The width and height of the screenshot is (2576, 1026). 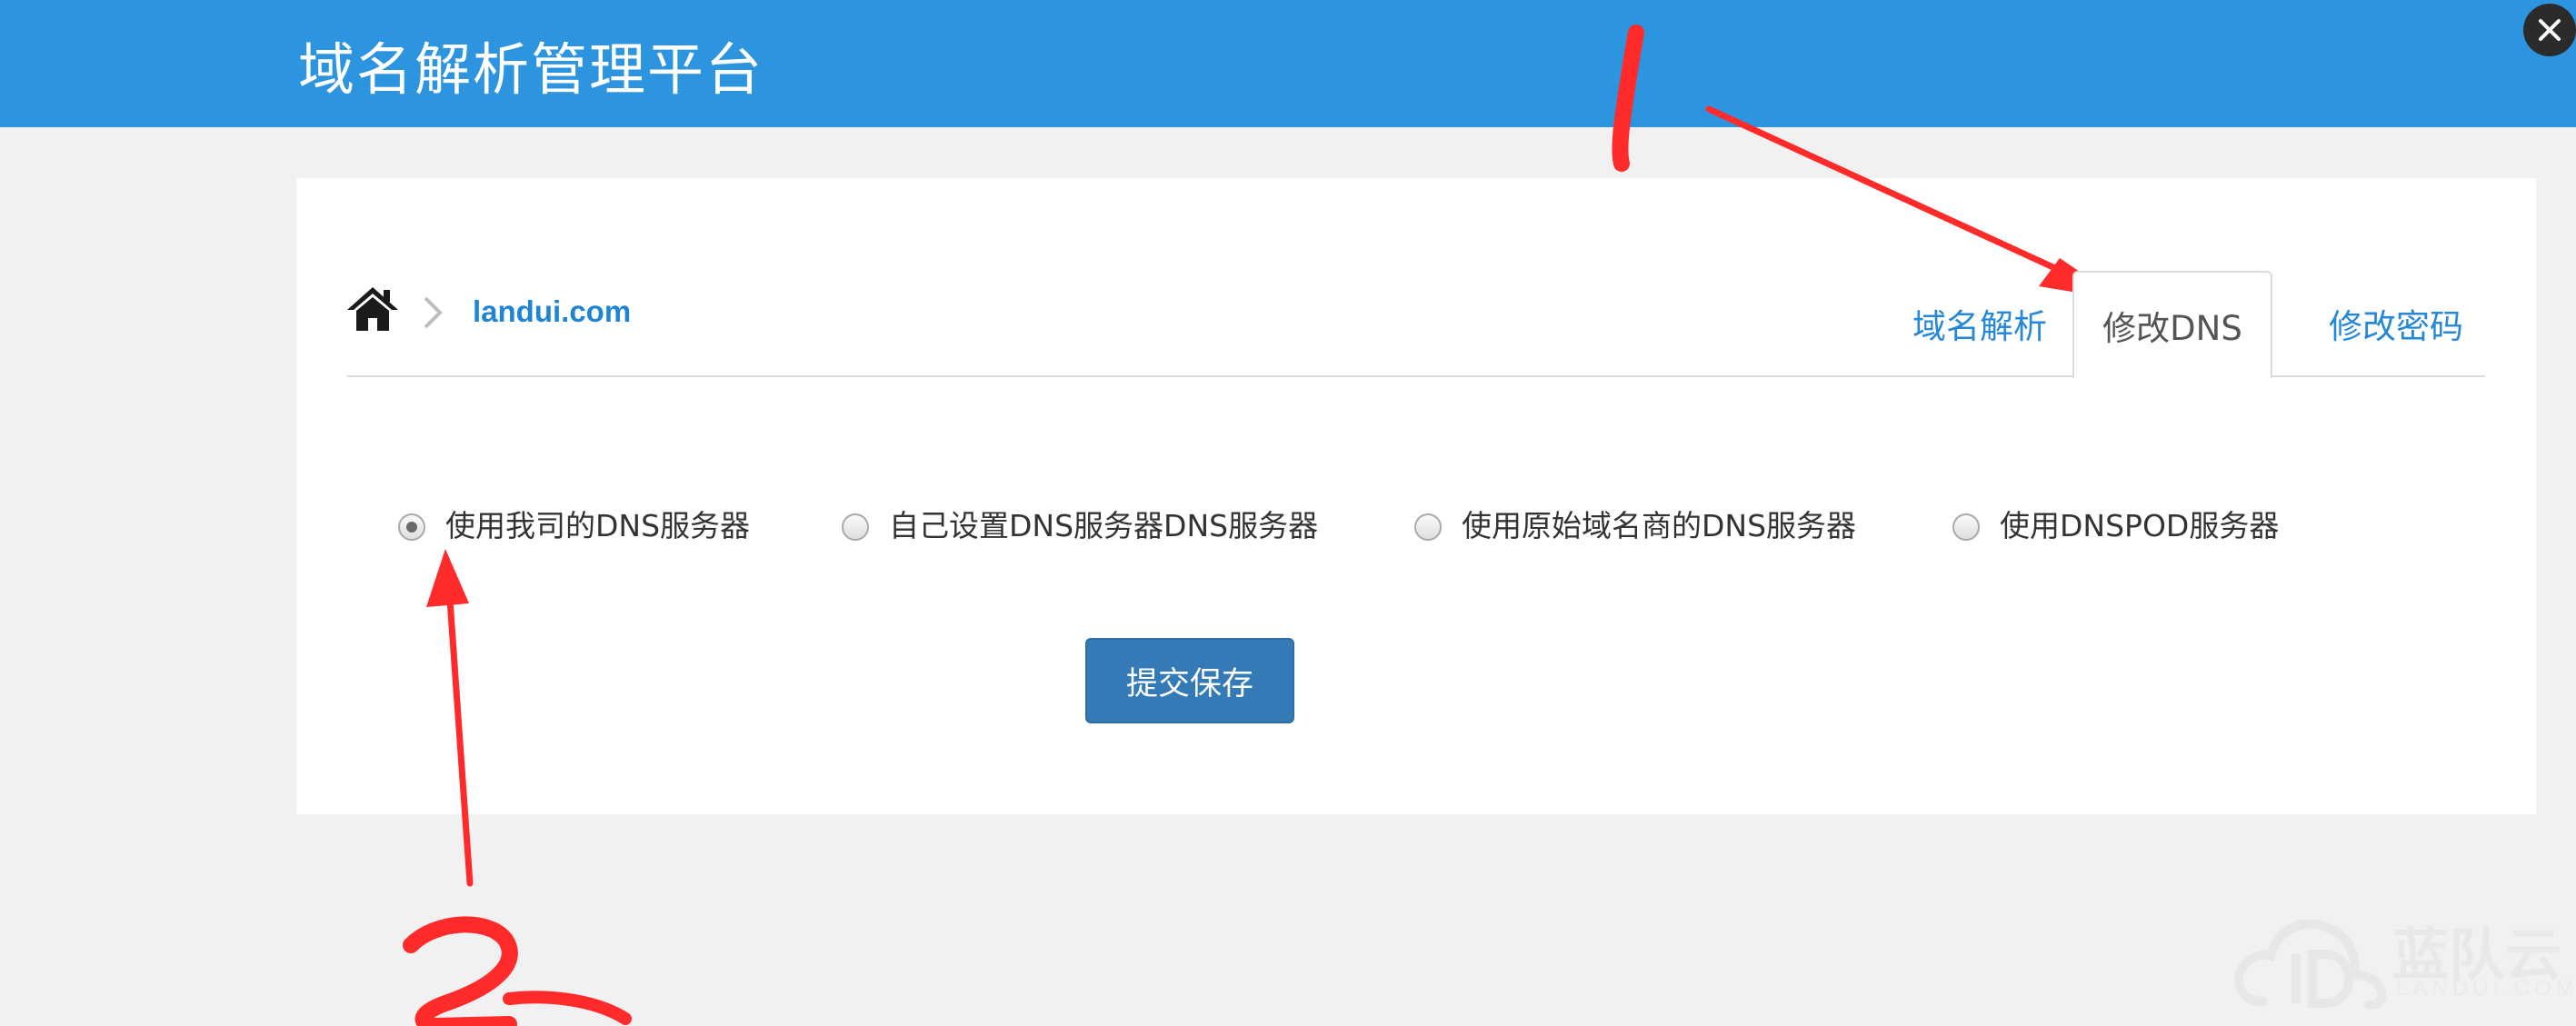 What do you see at coordinates (2486, 988) in the screenshot?
I see `watermark-subtext: LANDUI.COM` at bounding box center [2486, 988].